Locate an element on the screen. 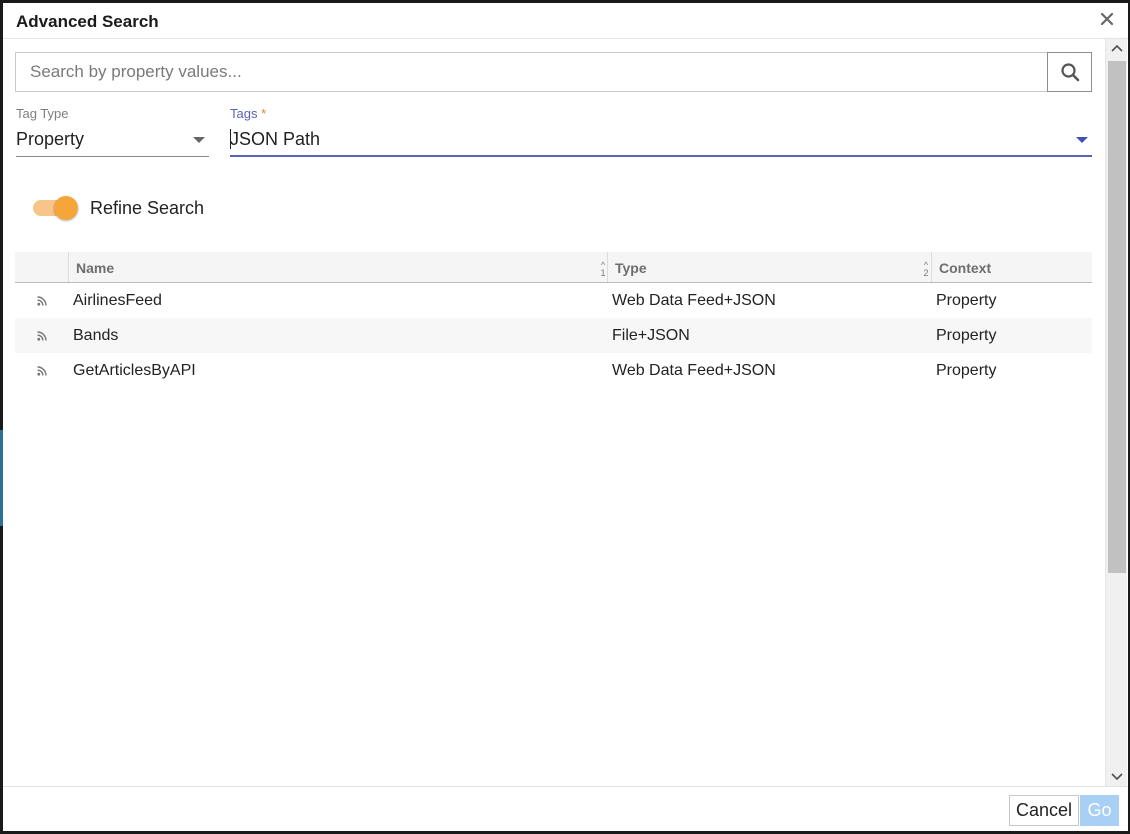 This screenshot has height=834, width=1130. scroll-down-icon is located at coordinates (1117, 776).